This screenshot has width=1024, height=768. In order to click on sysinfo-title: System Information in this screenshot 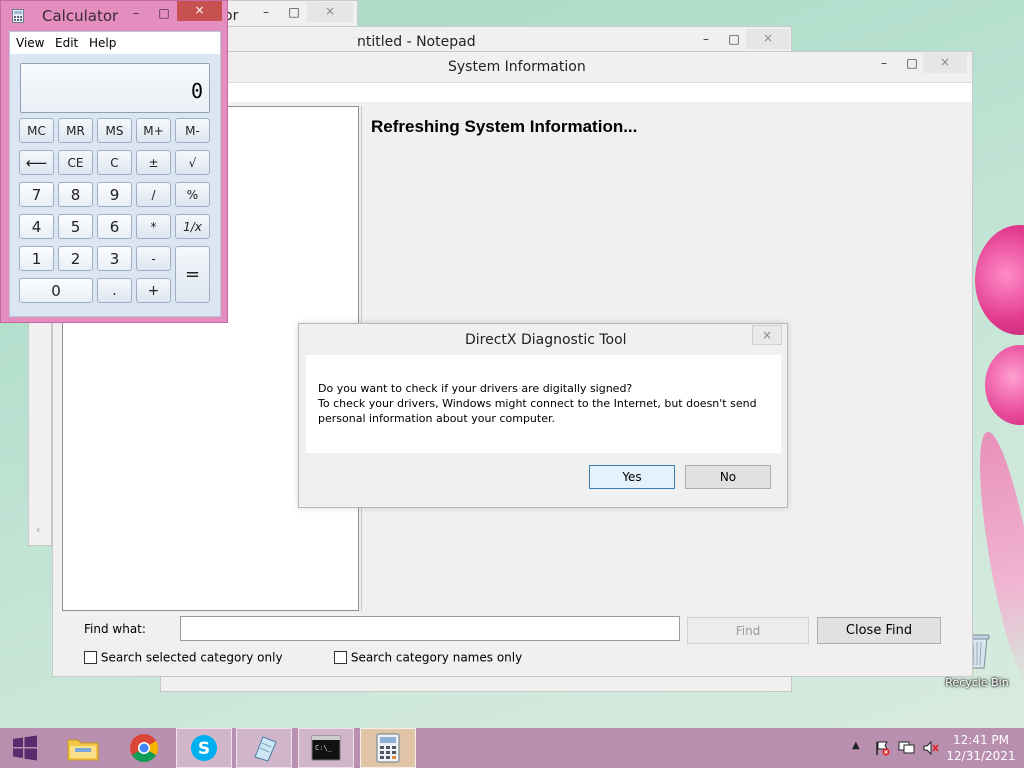, I will do `click(517, 67)`.